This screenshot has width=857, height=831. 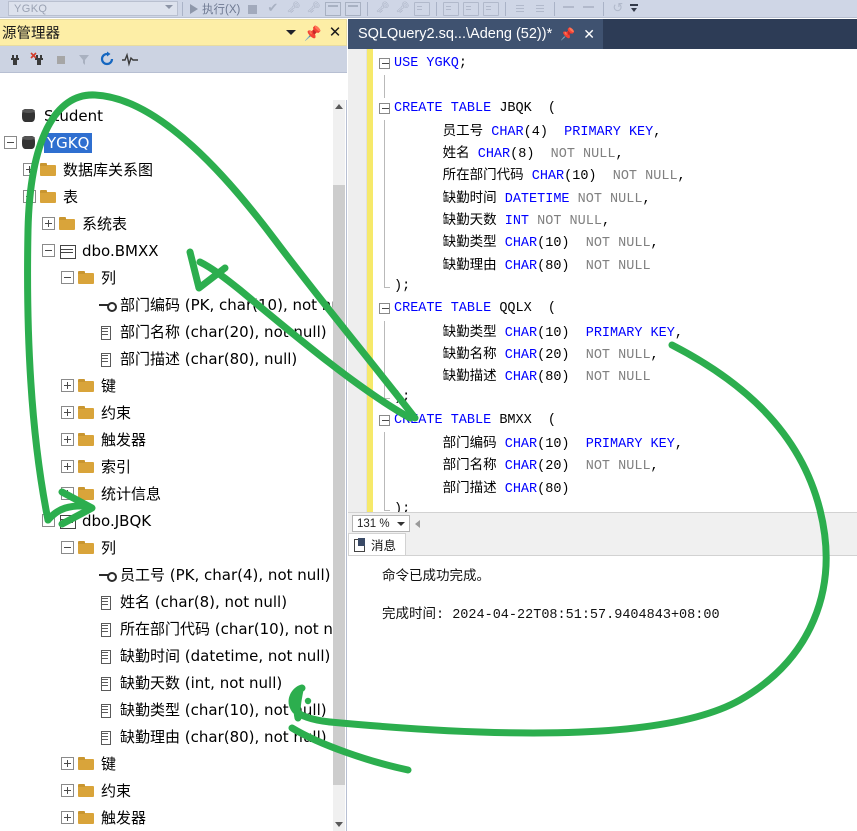 I want to click on tree-node: 姓名 (char(8), not null), so click(x=166, y=601).